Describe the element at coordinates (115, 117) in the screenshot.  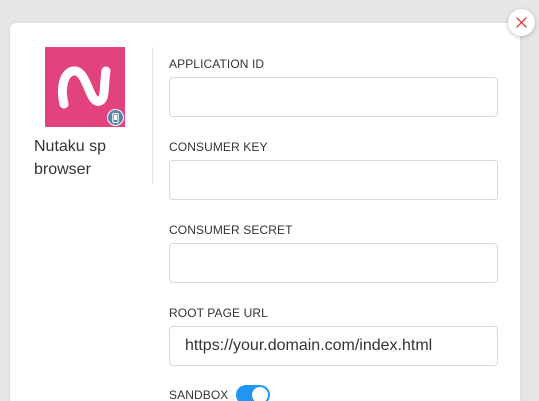
I see `mobile-phone-icon` at that location.